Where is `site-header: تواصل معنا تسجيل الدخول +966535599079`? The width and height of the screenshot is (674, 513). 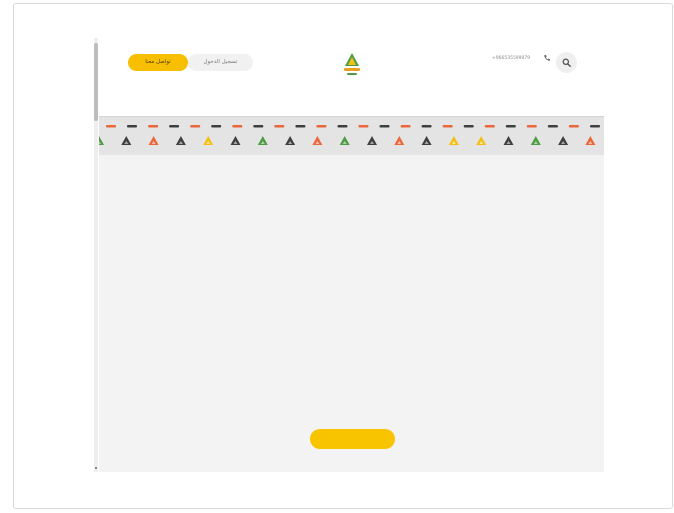 site-header: تواصل معنا تسجيل الدخول +966535599079 is located at coordinates (351, 75).